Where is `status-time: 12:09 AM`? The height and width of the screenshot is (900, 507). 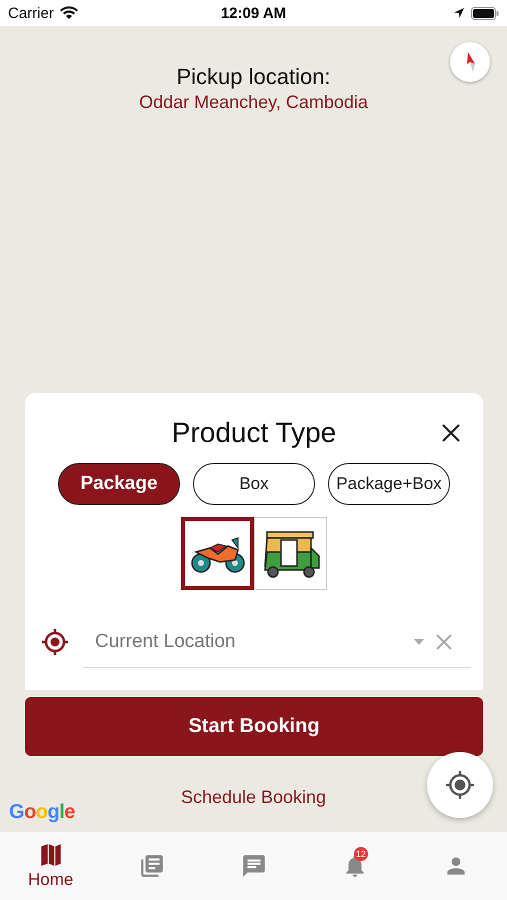
status-time: 12:09 AM is located at coordinates (253, 13).